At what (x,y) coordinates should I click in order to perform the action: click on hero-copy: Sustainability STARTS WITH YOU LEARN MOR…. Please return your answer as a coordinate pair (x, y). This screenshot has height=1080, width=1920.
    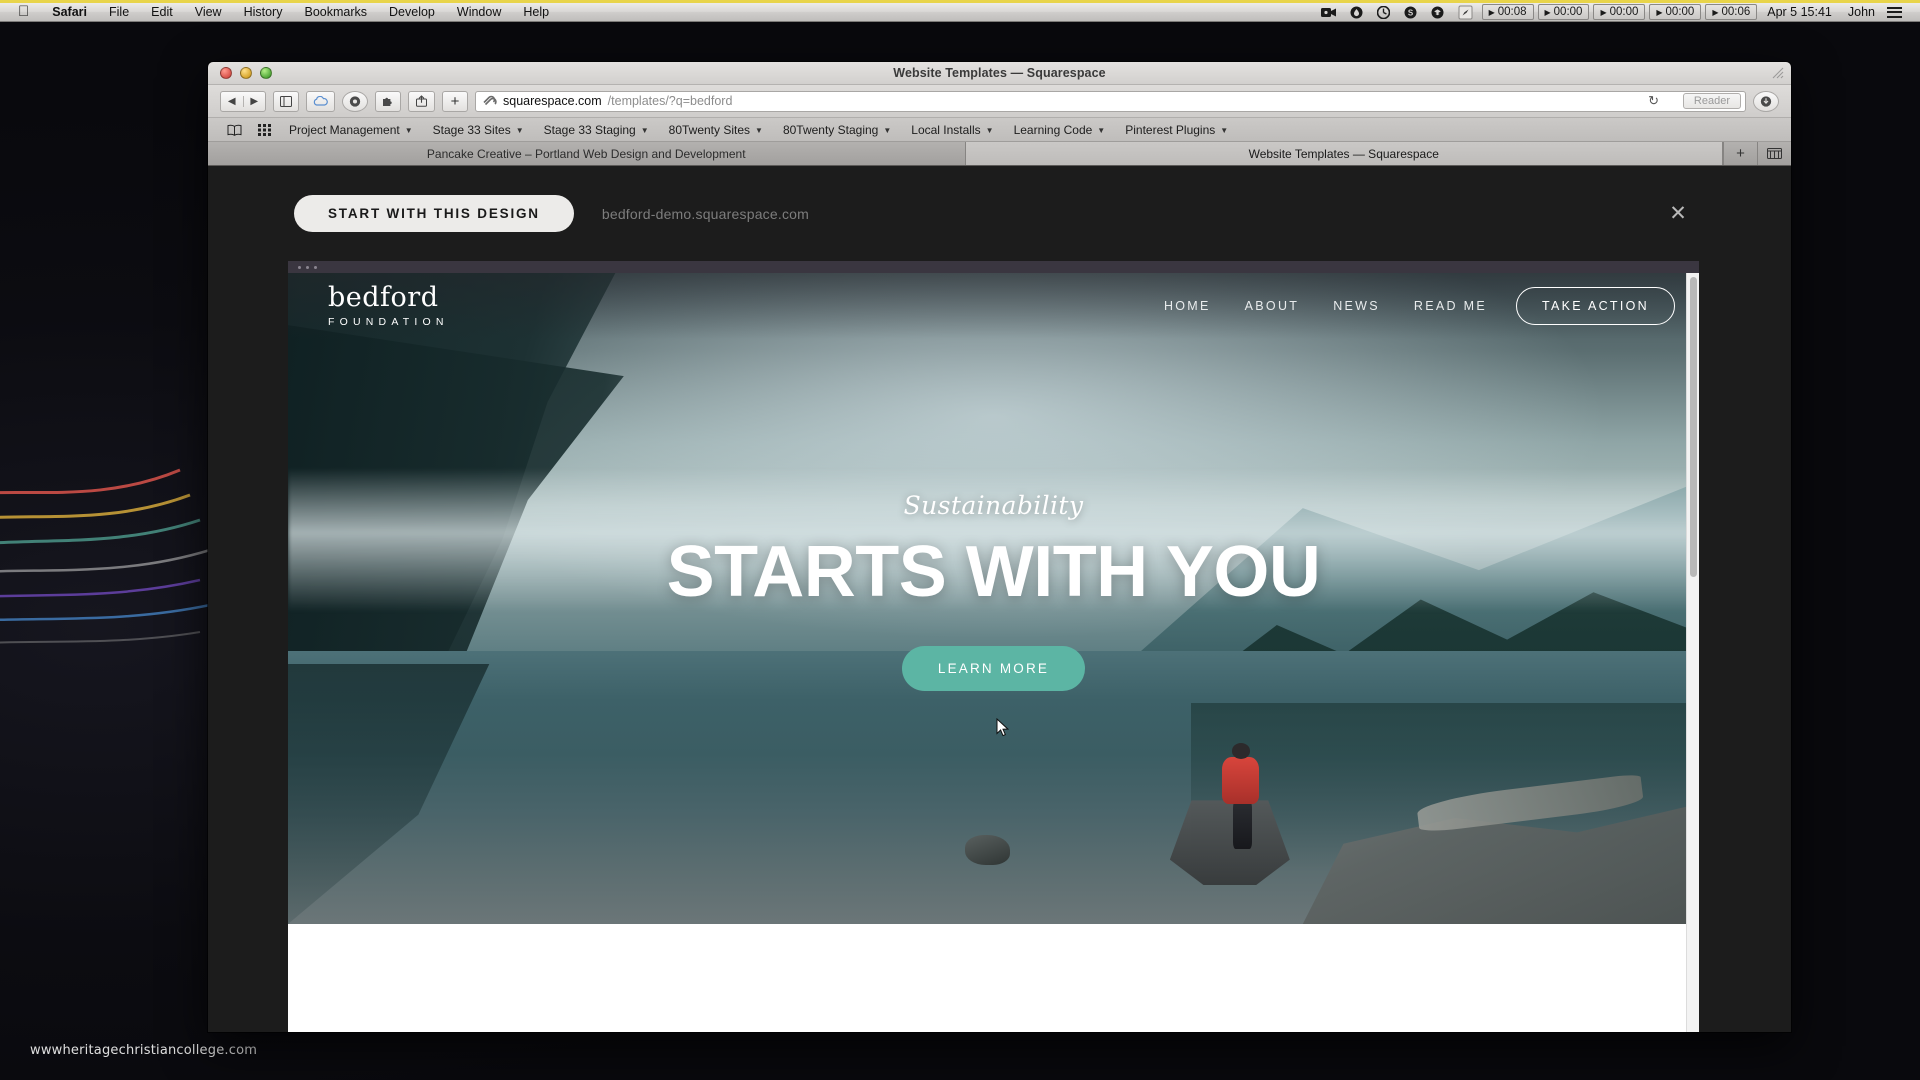
    Looking at the image, I should click on (993, 591).